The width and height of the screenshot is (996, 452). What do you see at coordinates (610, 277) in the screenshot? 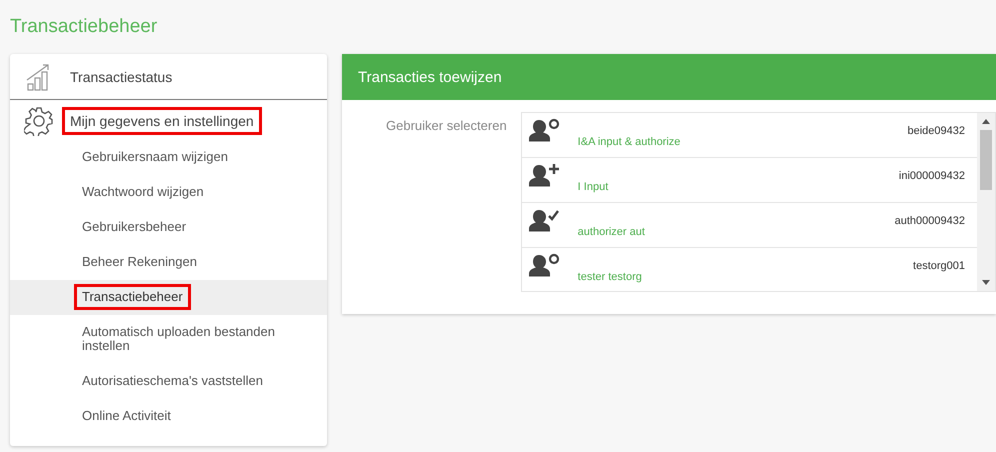
I see `user-name: tester testorg` at bounding box center [610, 277].